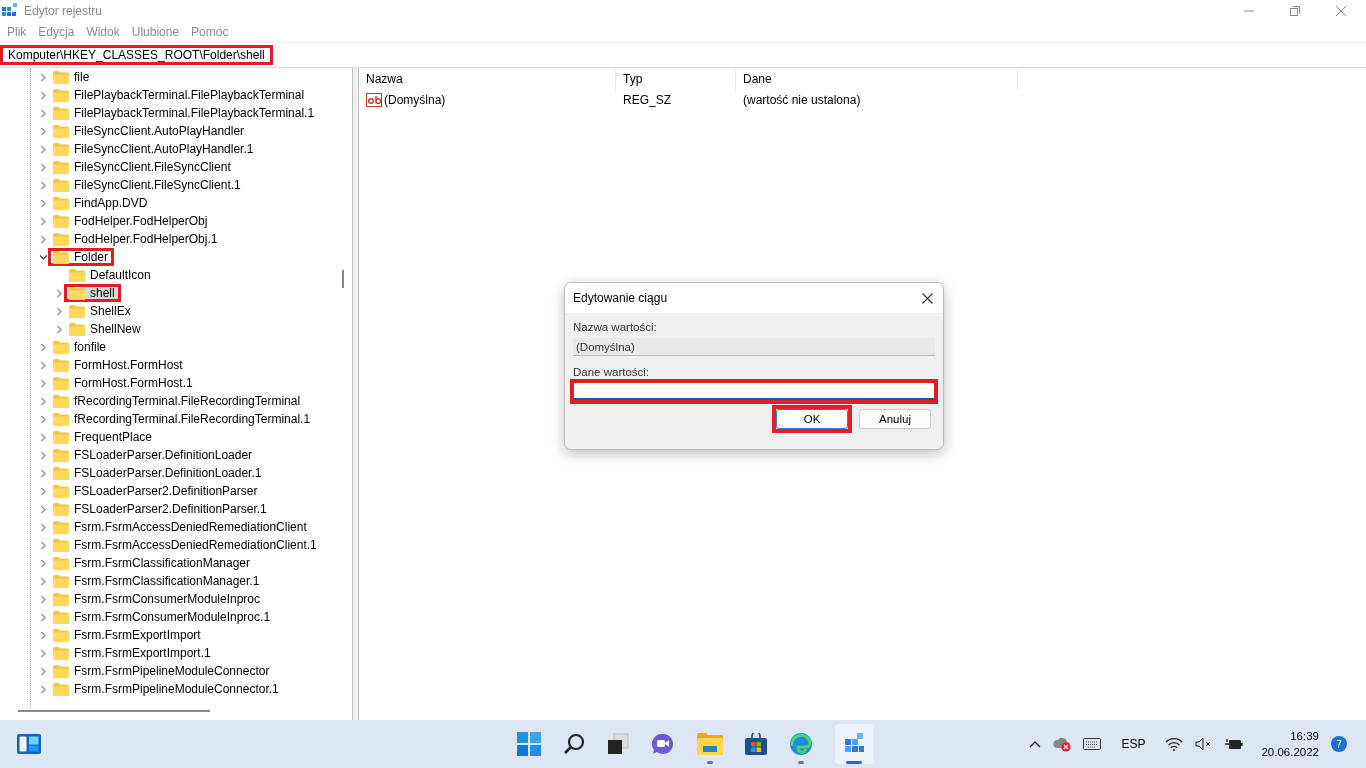 Image resolution: width=1366 pixels, height=768 pixels. Describe the element at coordinates (1062, 744) in the screenshot. I see `cloud-error-icon` at that location.